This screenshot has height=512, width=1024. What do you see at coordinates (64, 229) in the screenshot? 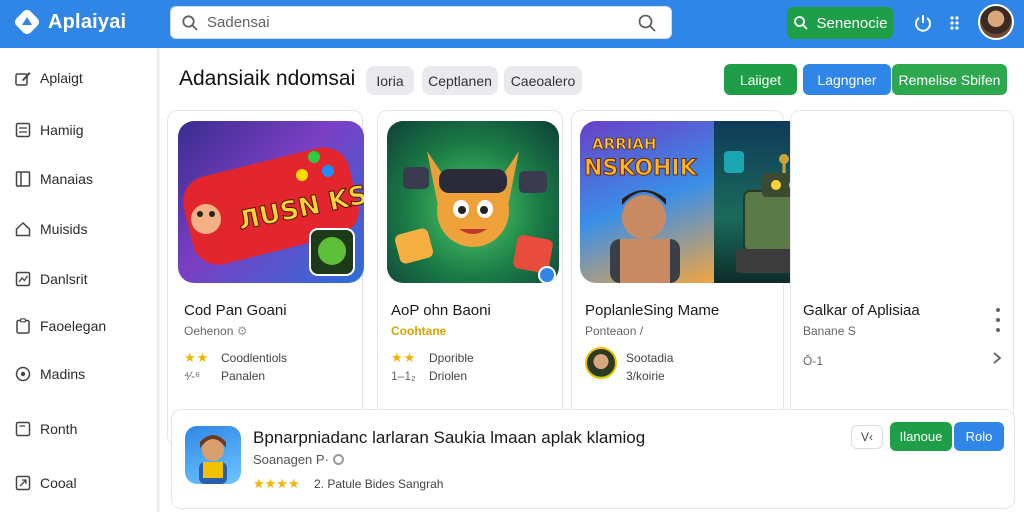
I see `sidebar-item-label: Muisids` at bounding box center [64, 229].